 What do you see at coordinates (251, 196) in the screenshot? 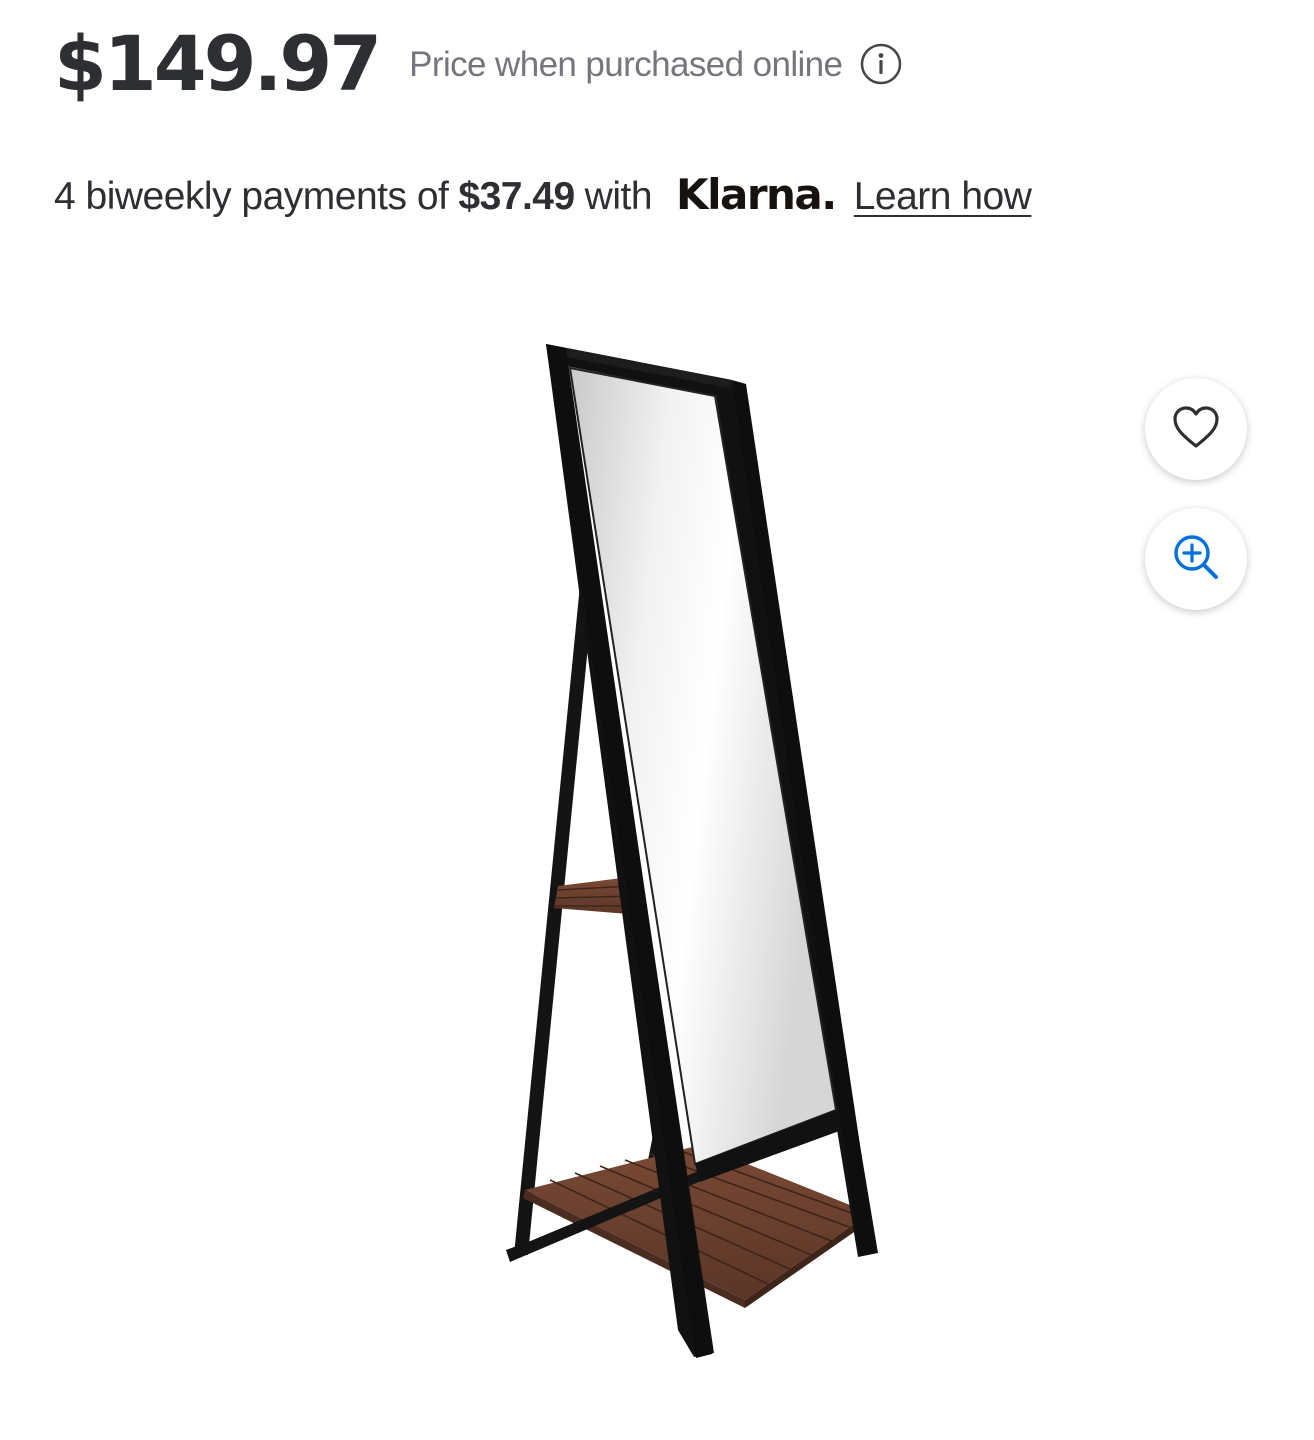
I see `financing-prefix: 4 biweekly payments of` at bounding box center [251, 196].